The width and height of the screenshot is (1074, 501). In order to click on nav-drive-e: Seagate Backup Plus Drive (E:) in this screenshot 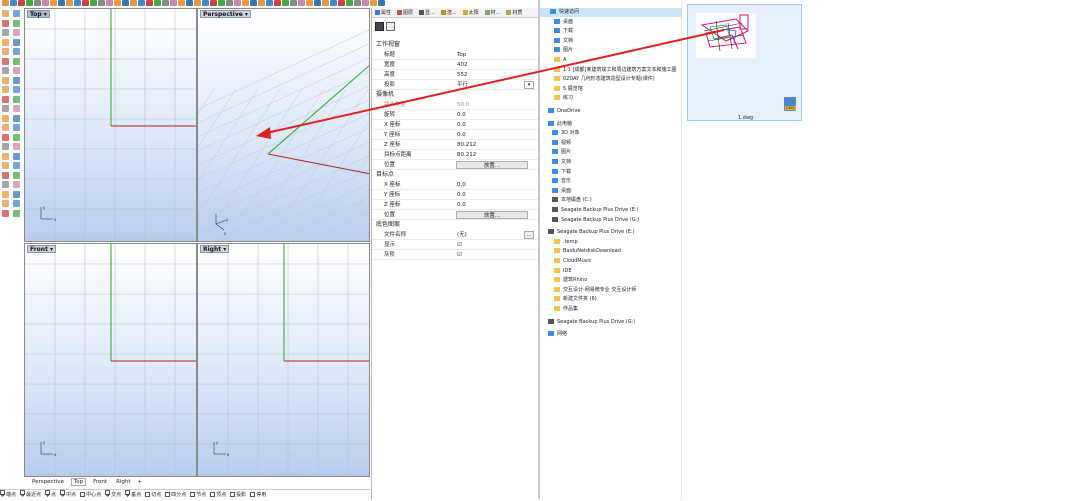, I will do `click(591, 232)`.